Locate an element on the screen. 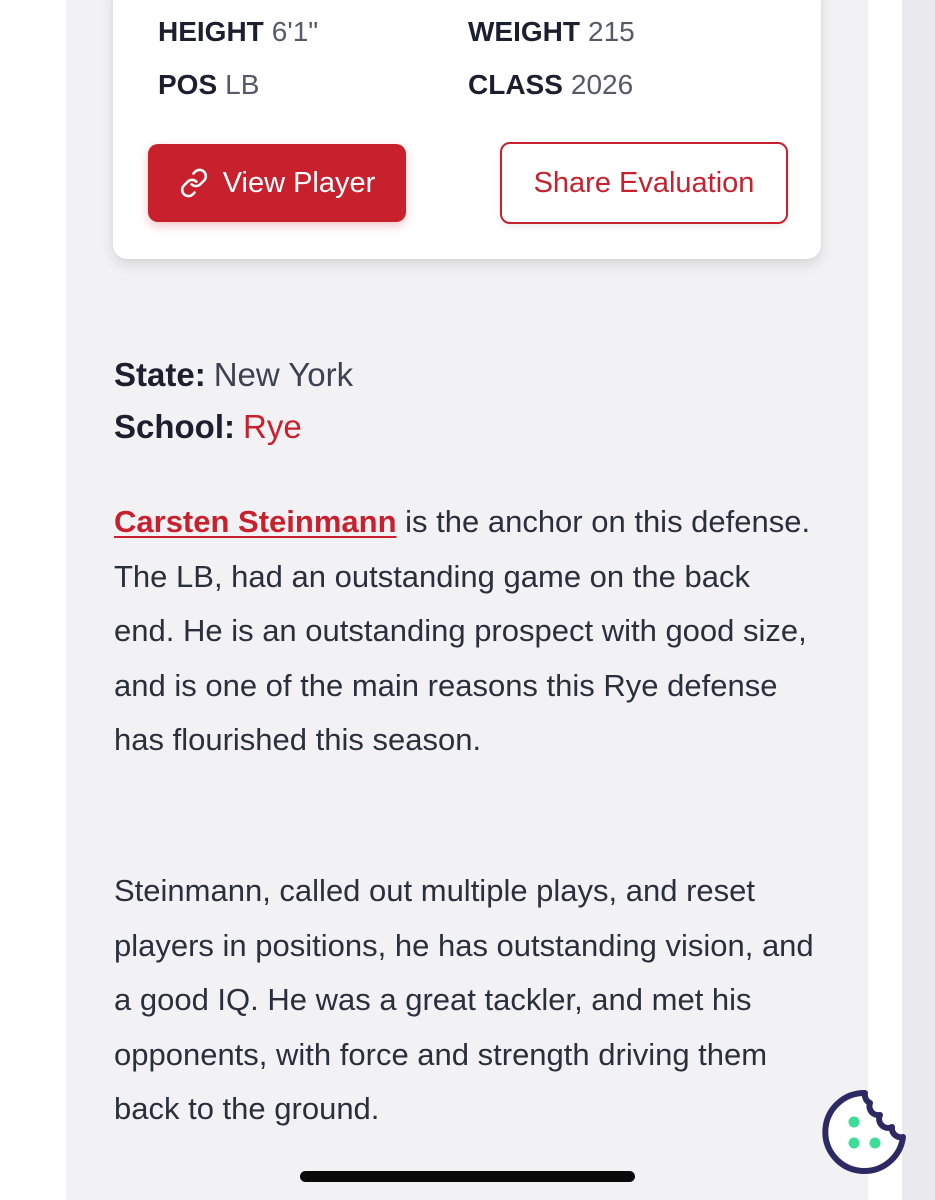 The image size is (935, 1200). state-label: State: is located at coordinates (160, 374).